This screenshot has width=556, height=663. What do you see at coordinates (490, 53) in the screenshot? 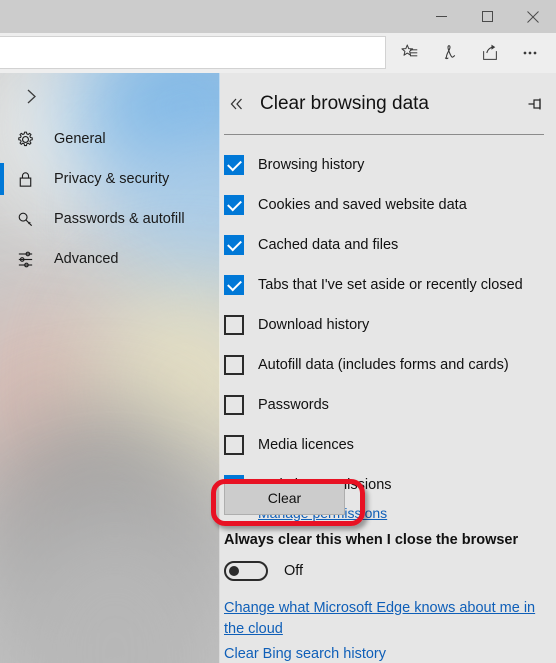
I see `share-icon` at bounding box center [490, 53].